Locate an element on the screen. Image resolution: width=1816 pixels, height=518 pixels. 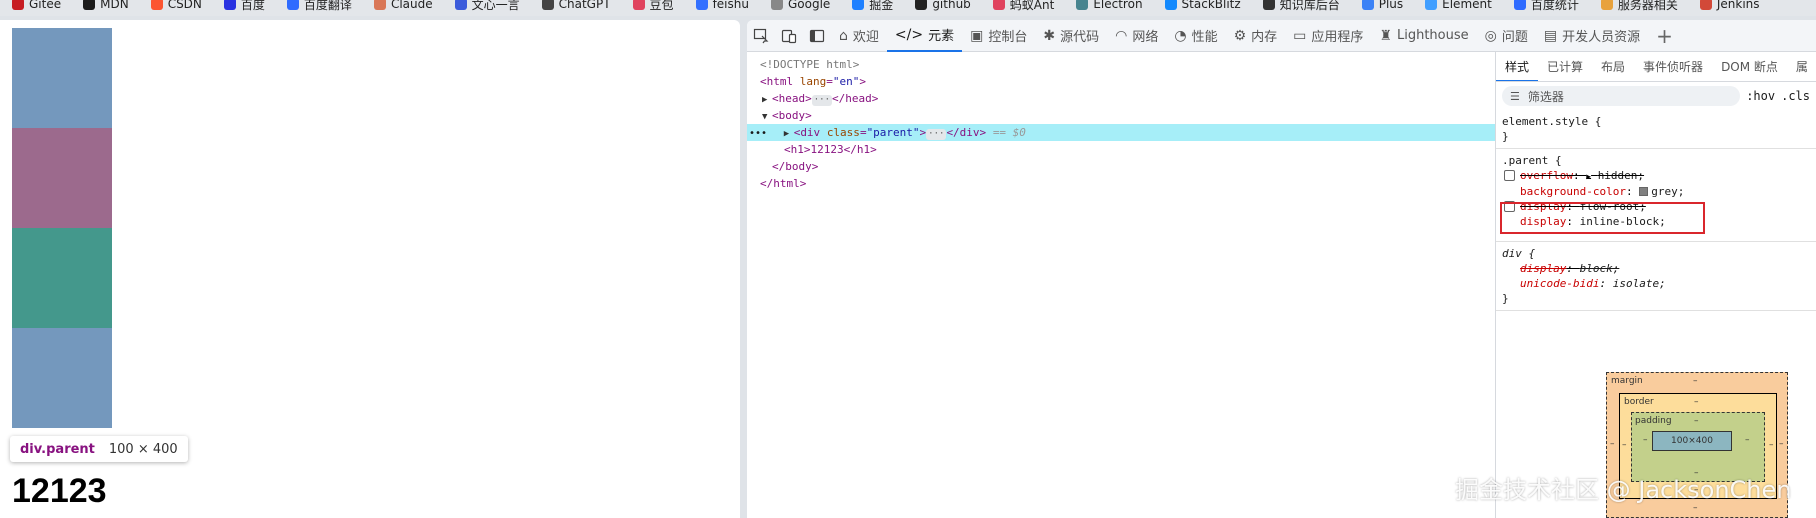
row-menu-icon: ••• is located at coordinates (757, 133).